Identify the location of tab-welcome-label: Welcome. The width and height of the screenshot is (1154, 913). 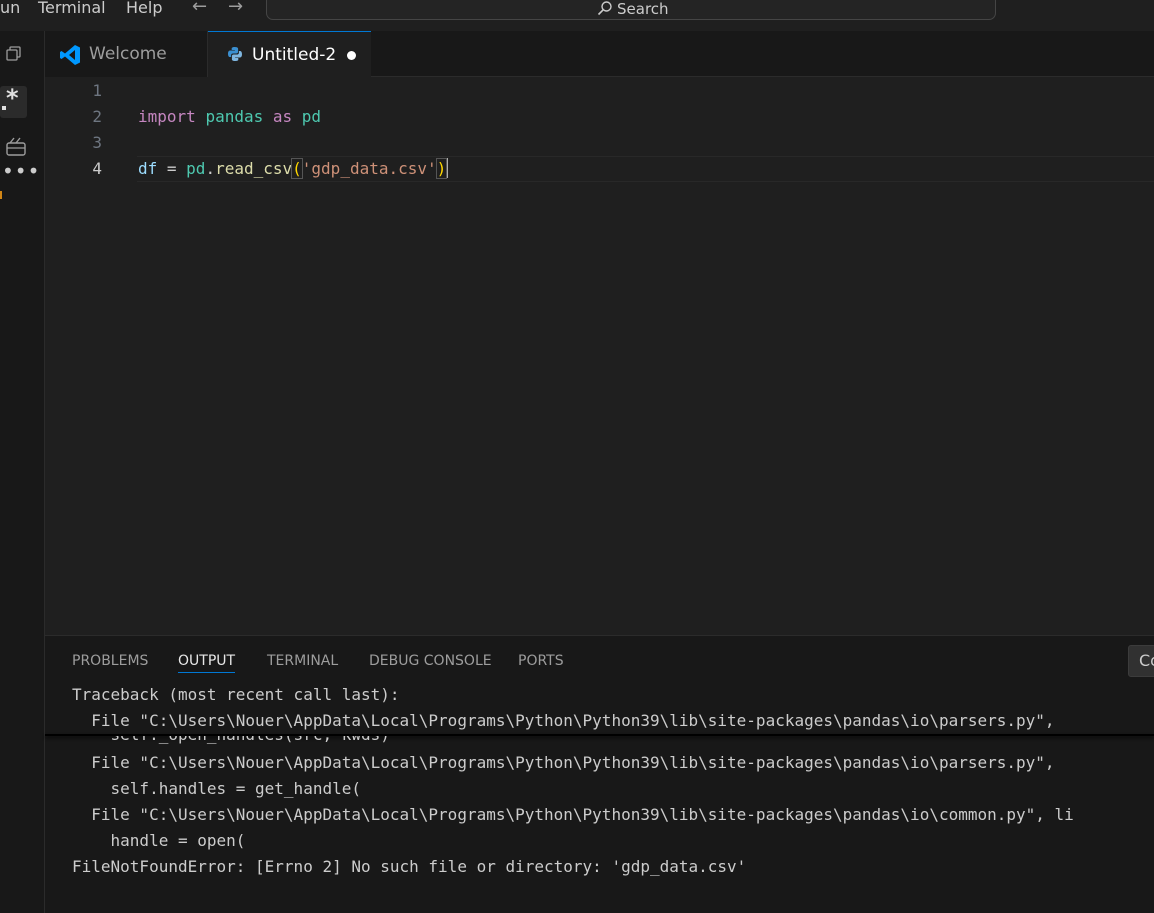
(128, 54).